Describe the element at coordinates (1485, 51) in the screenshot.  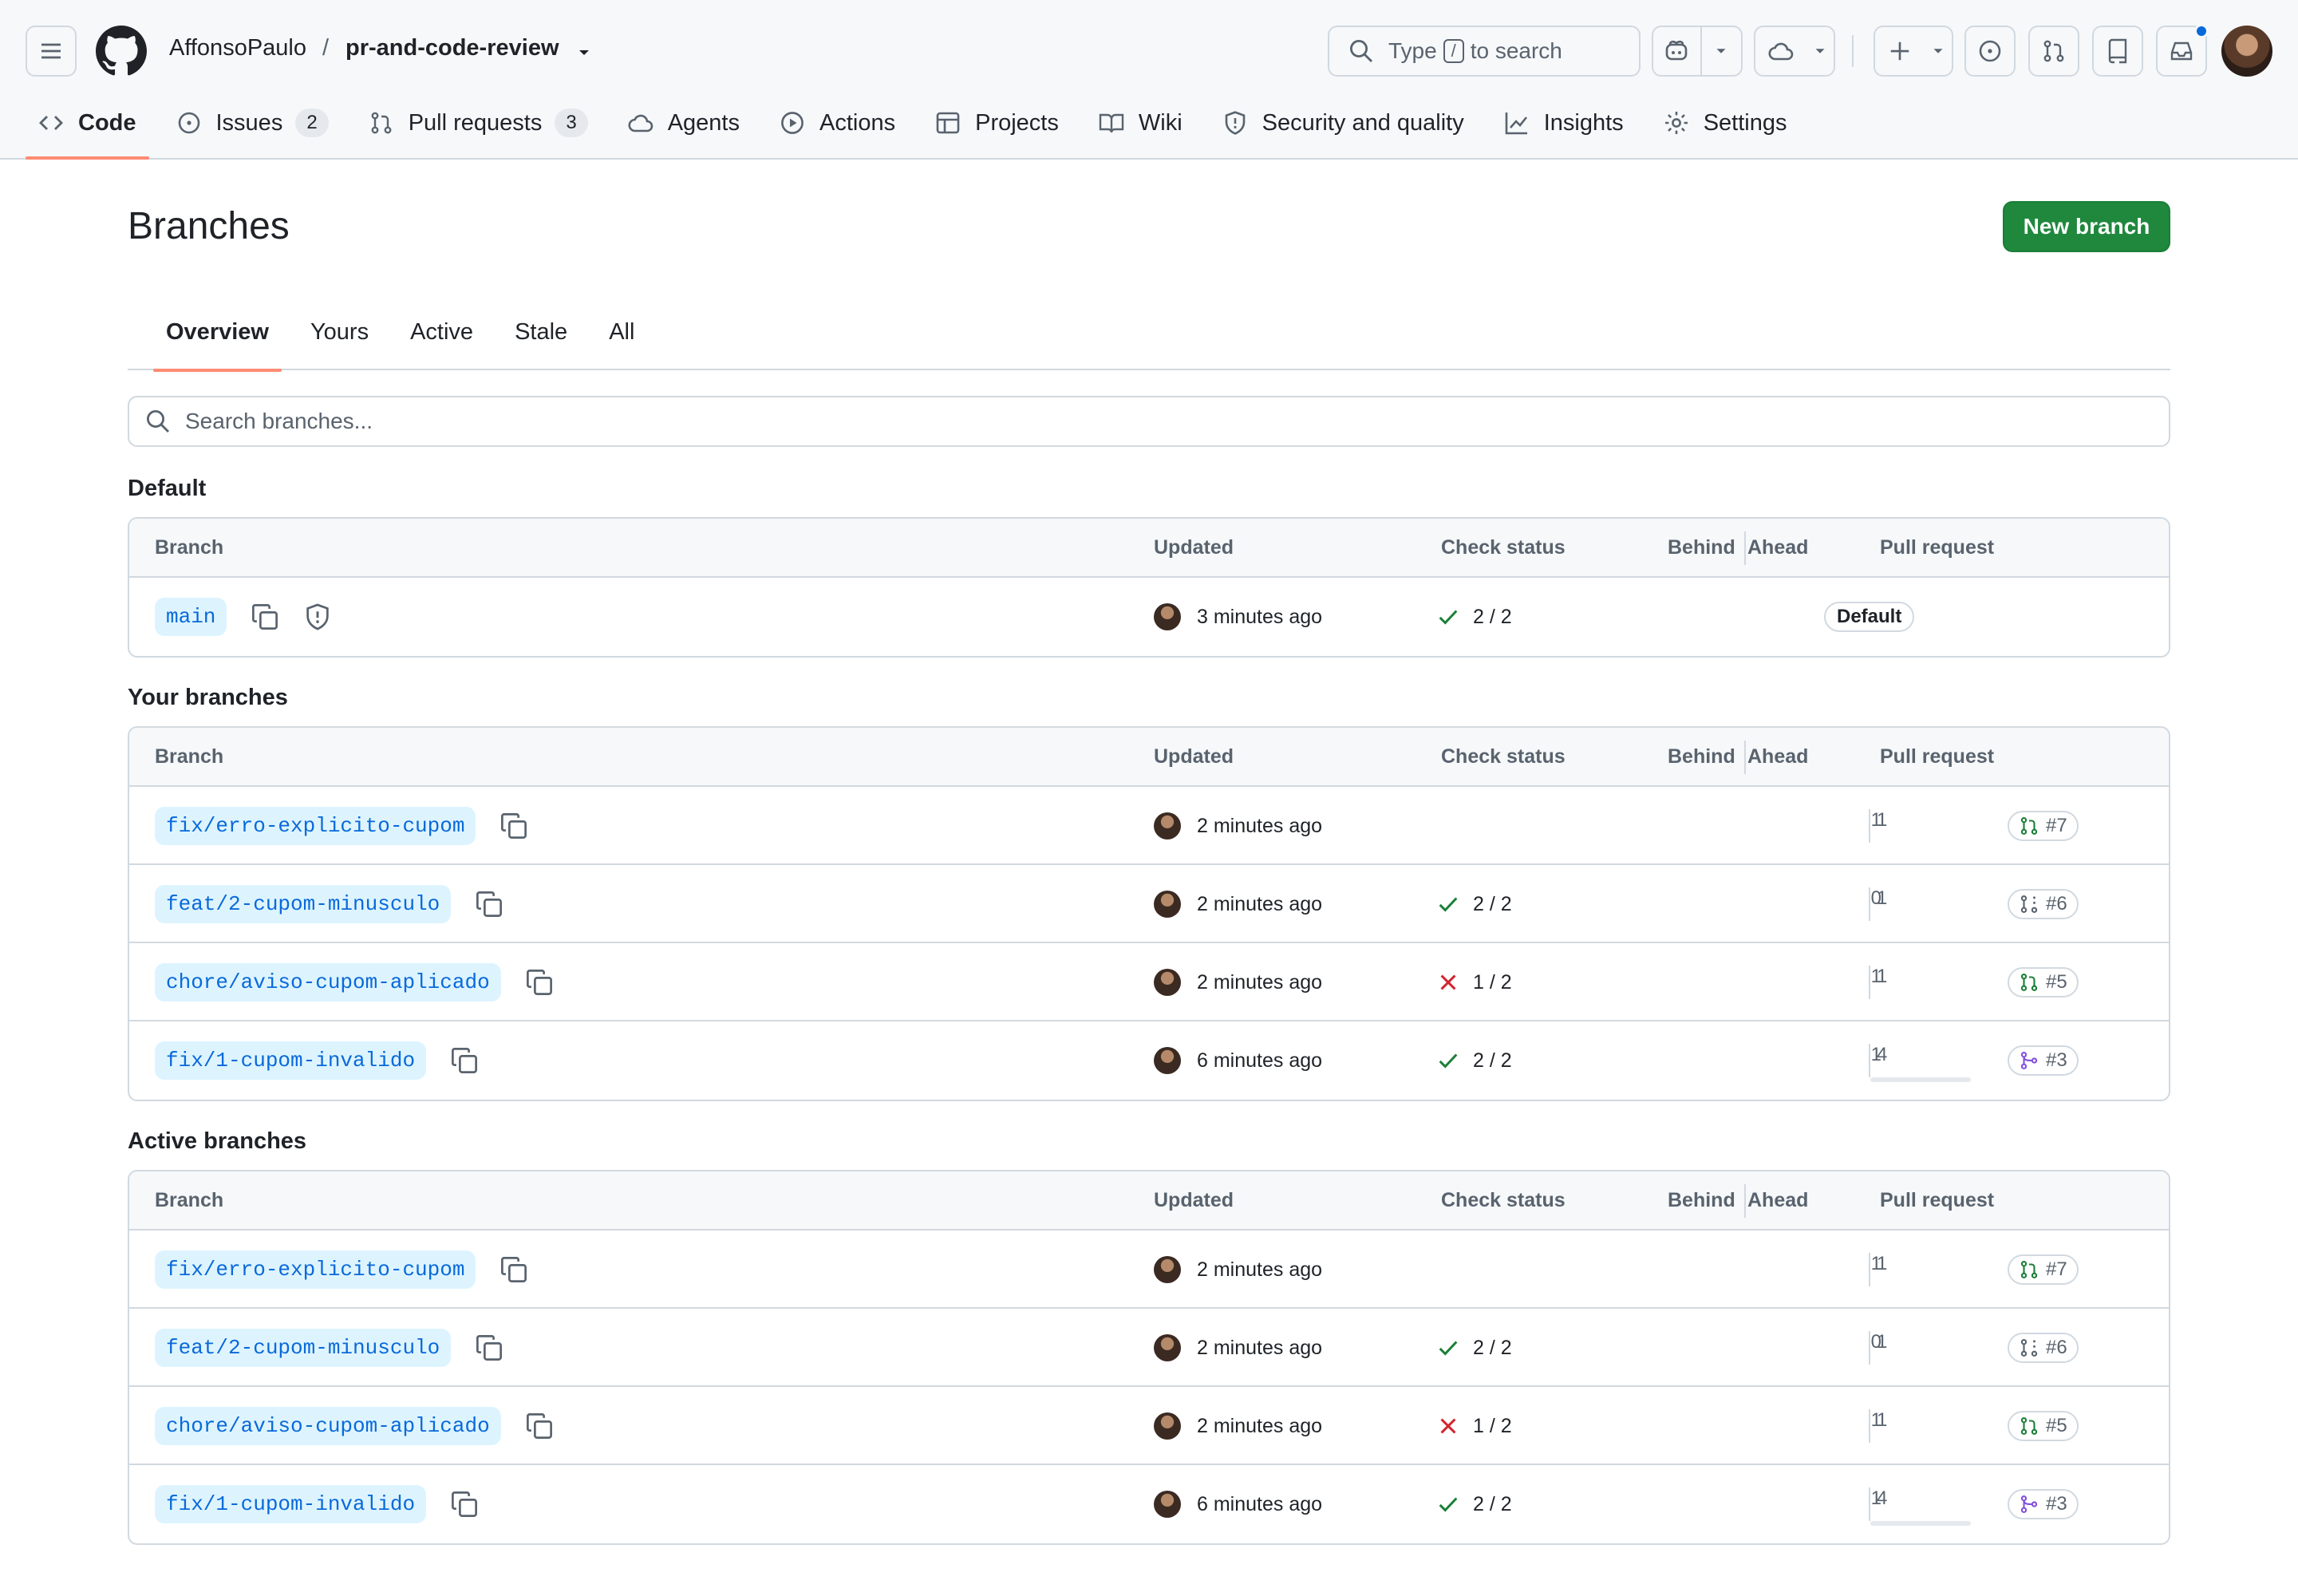
I see `global-search-input: Type / to search` at that location.